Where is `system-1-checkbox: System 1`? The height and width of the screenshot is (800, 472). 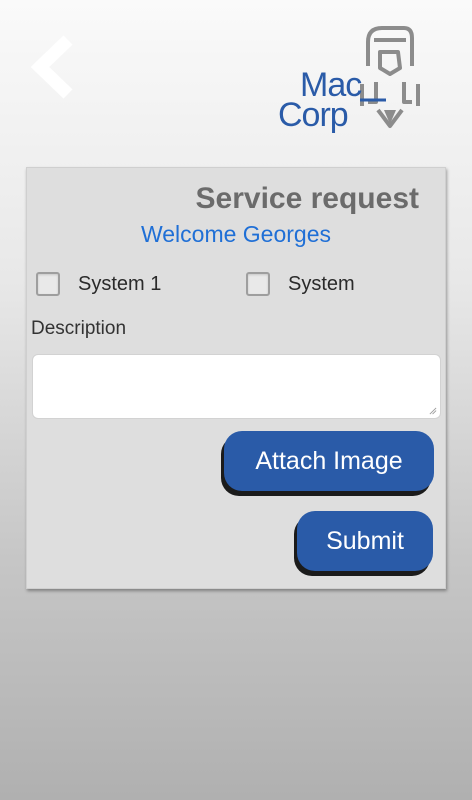
system-1-checkbox: System 1 is located at coordinates (98, 284).